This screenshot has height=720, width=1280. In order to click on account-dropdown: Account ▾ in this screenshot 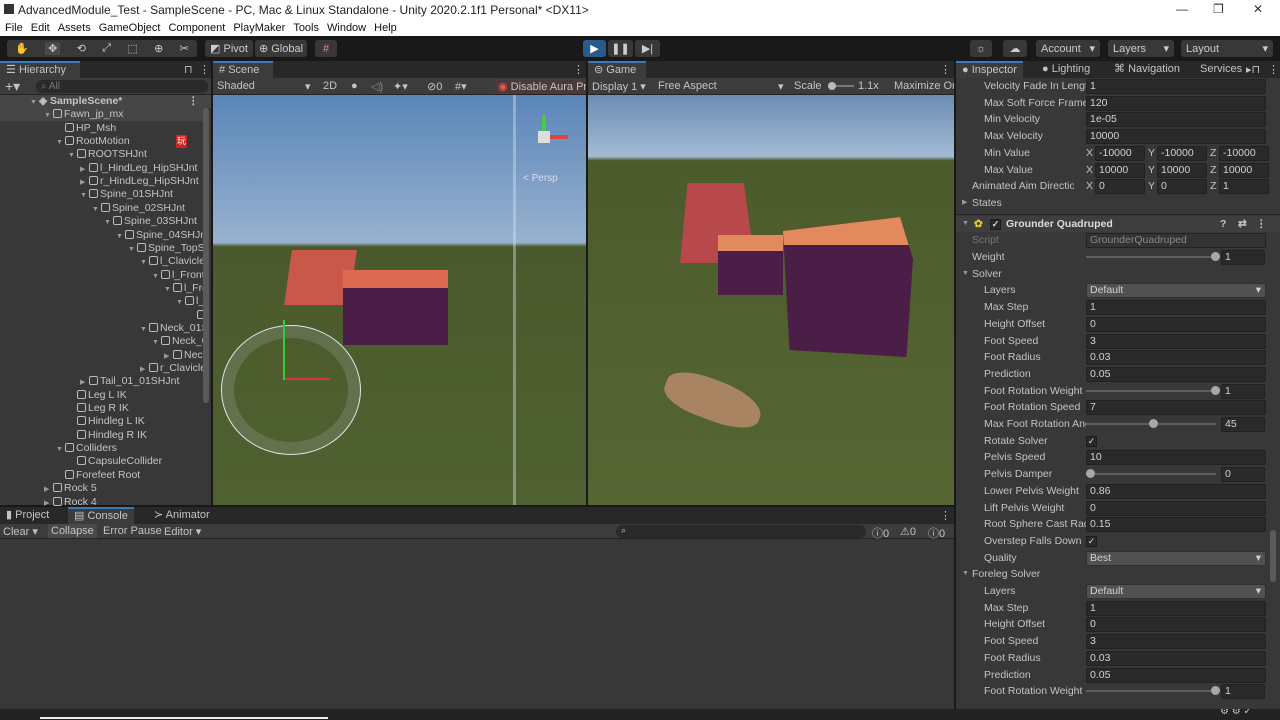, I will do `click(1068, 48)`.